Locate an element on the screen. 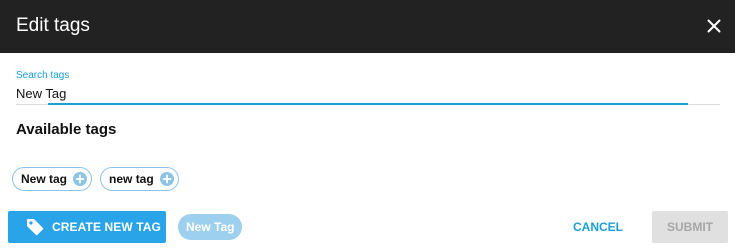 This screenshot has height=251, width=735. tag-chip: new tag is located at coordinates (139, 179).